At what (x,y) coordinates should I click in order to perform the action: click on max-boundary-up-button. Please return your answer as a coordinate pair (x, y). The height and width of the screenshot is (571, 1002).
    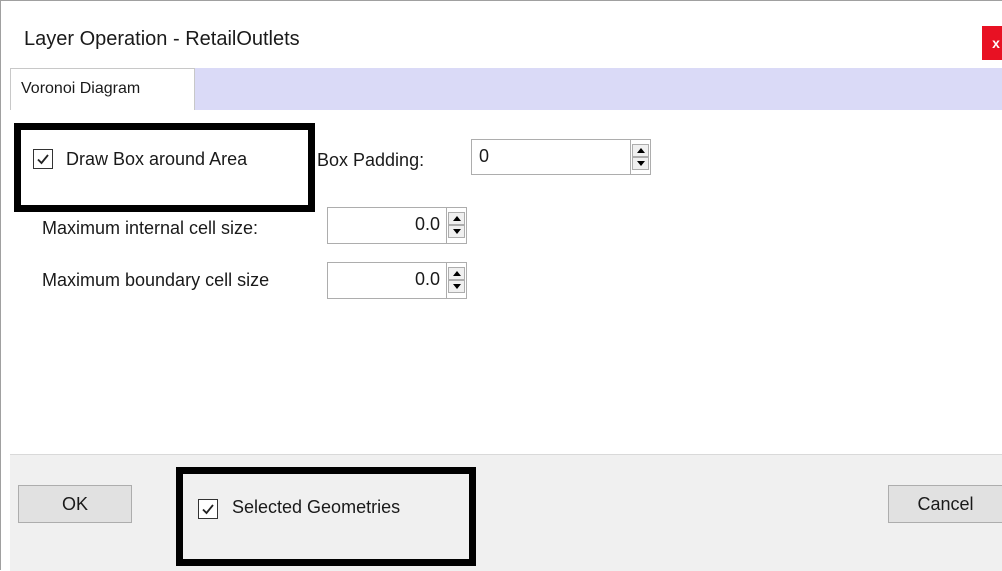
    Looking at the image, I should click on (456, 273).